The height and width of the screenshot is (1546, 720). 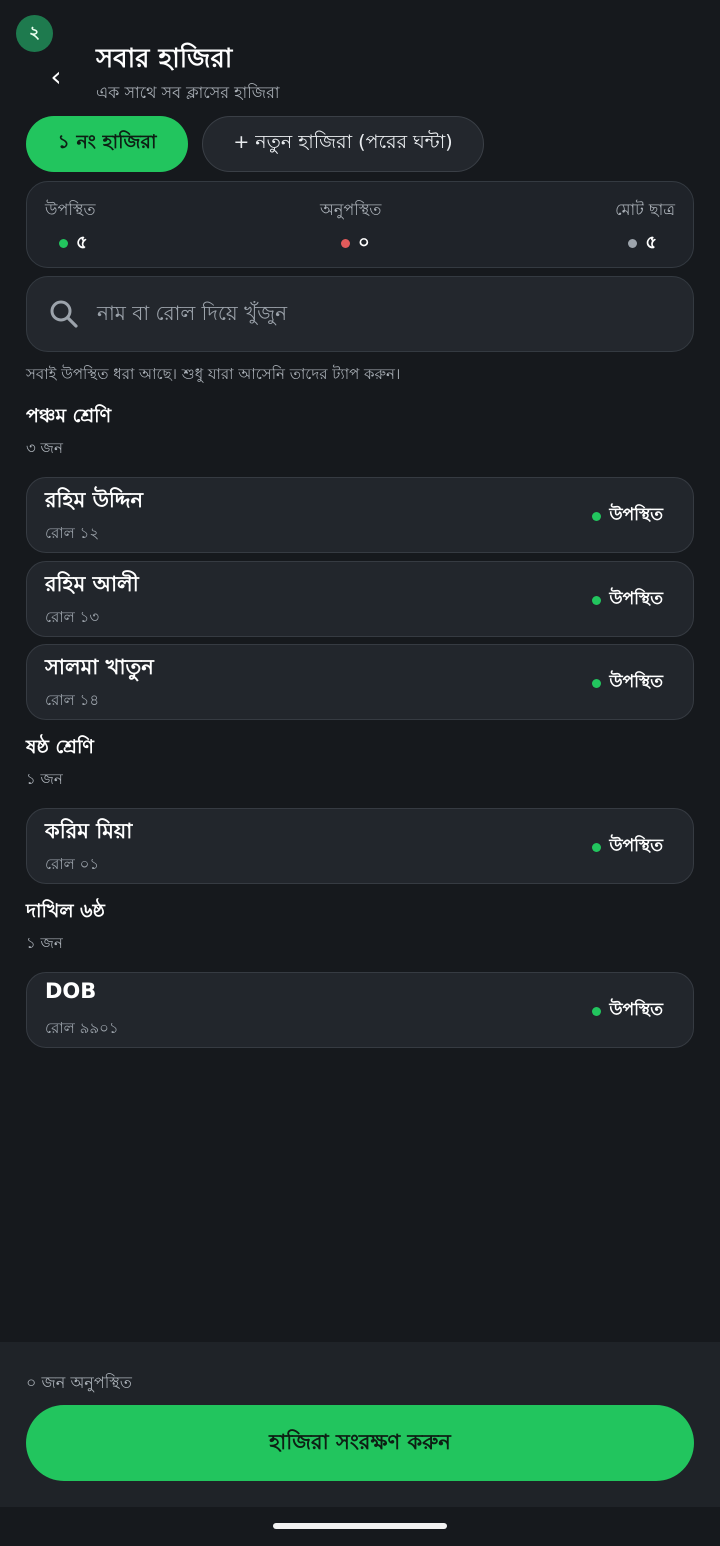 I want to click on student-roll: রোল ১৪, so click(x=72, y=700).